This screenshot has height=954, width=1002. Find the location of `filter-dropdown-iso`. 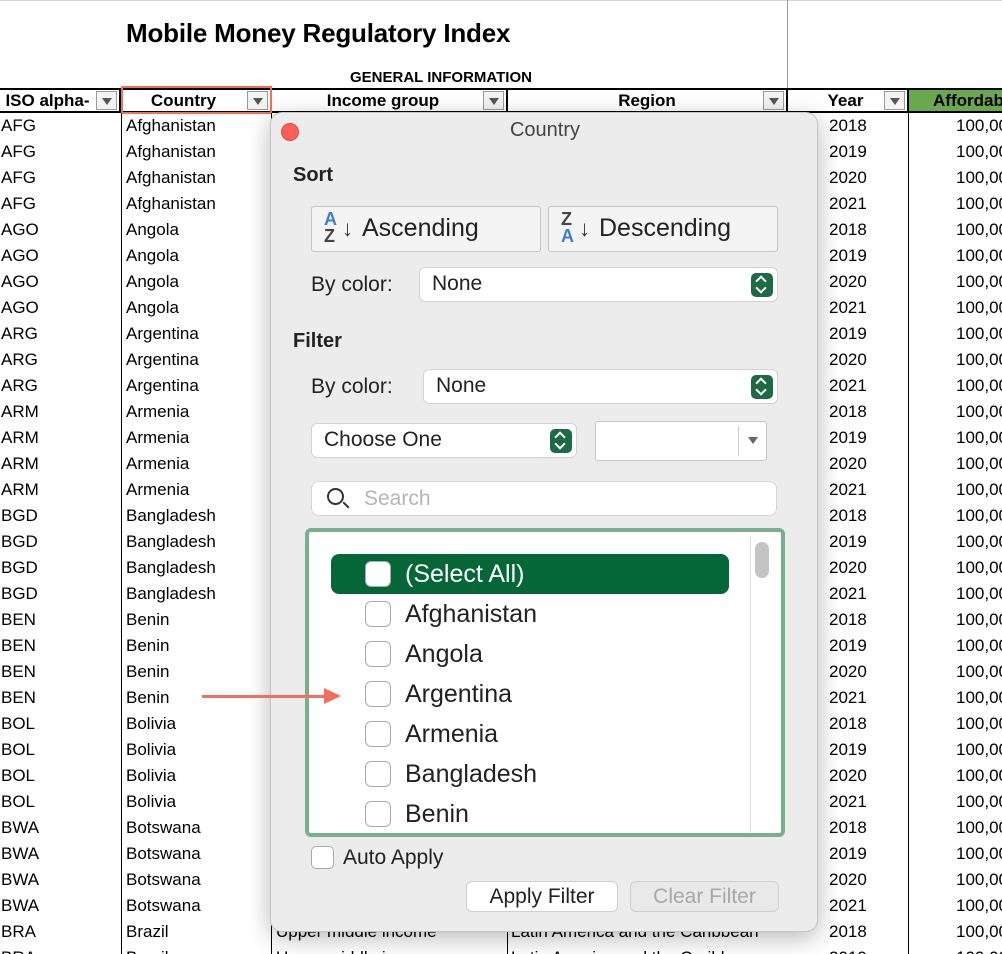

filter-dropdown-iso is located at coordinates (106, 100).